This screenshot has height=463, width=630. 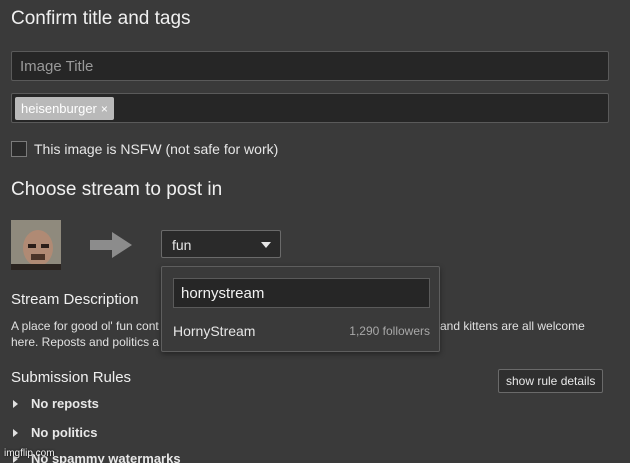 I want to click on tag-label: heisenburger, so click(x=59, y=108).